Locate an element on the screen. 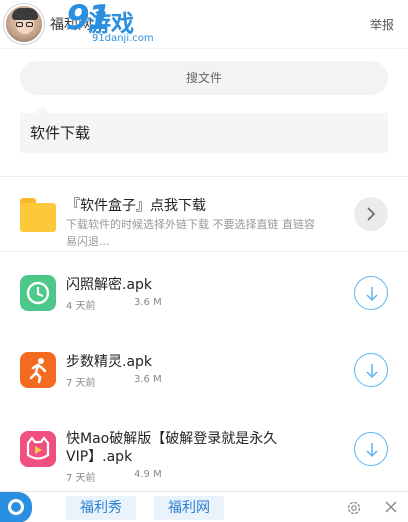 The width and height of the screenshot is (408, 522). footer-bar: 福利秀 福利网 is located at coordinates (204, 506).